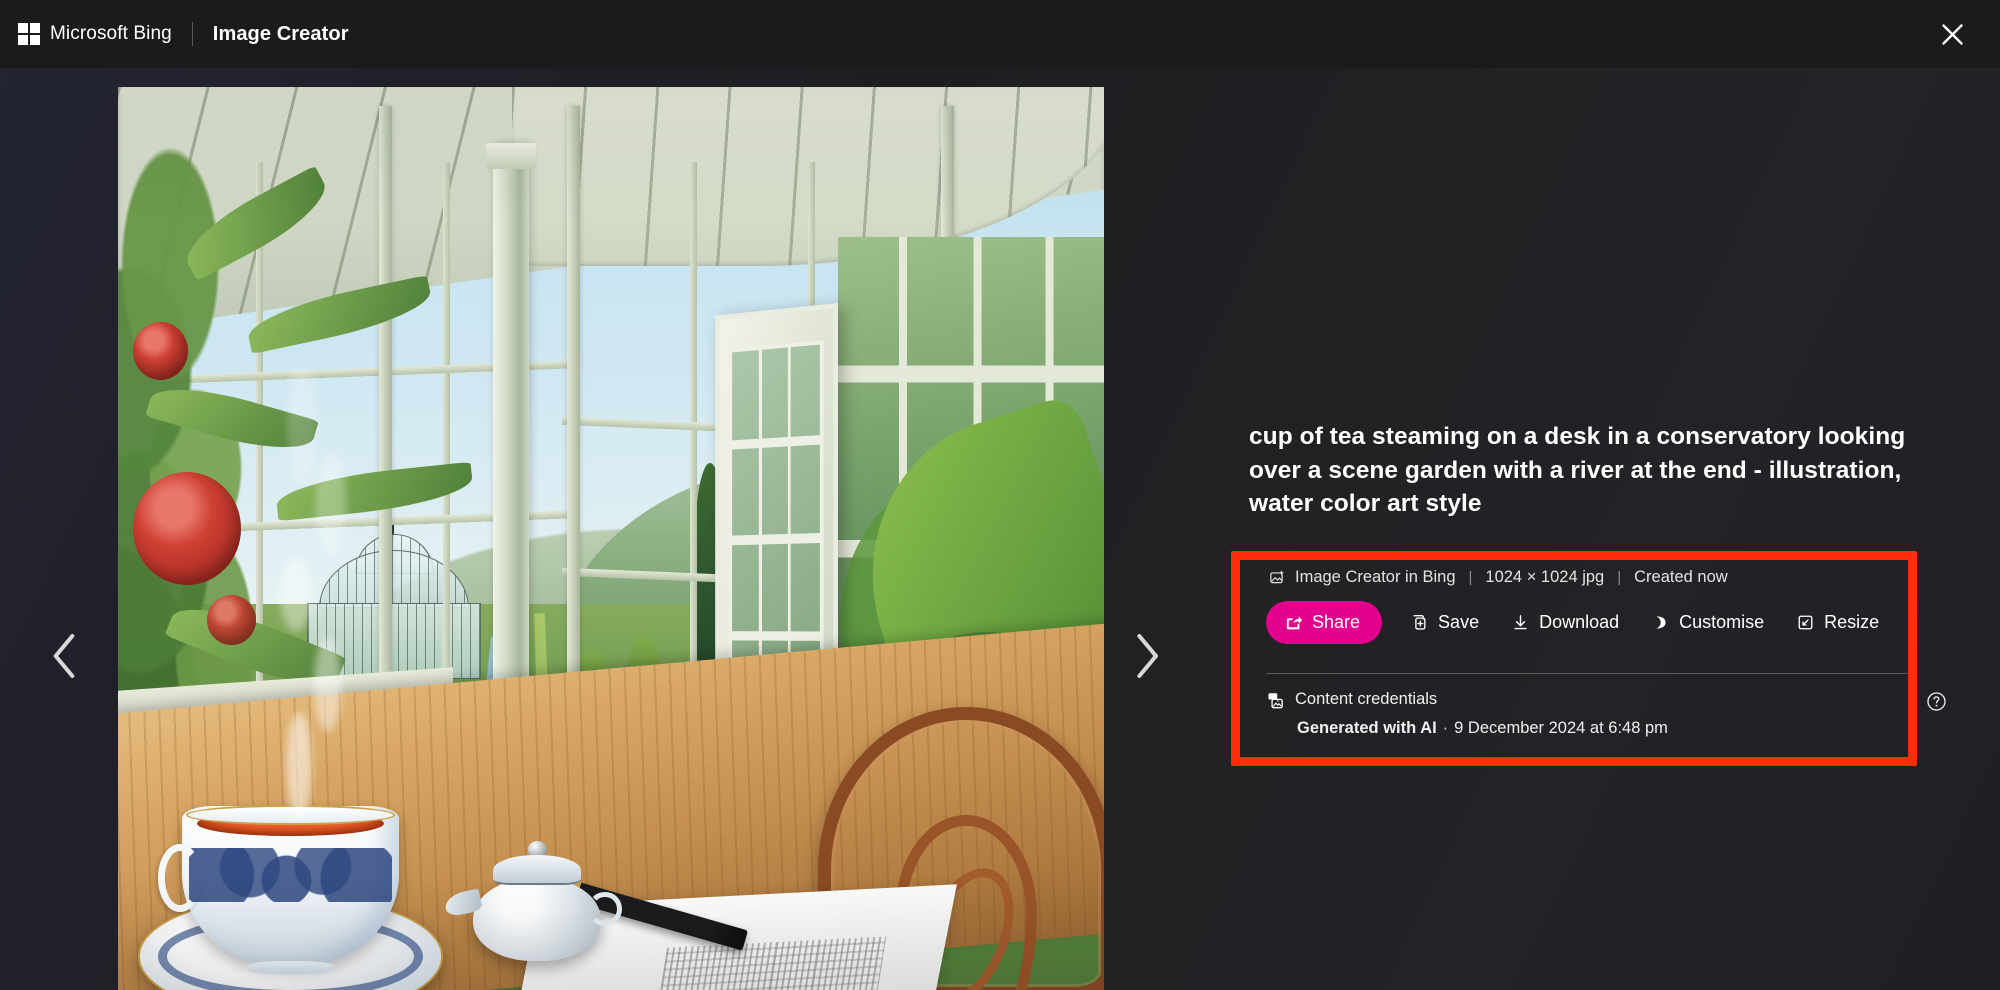  Describe the element at coordinates (315, 595) in the screenshot. I see `steam` at that location.